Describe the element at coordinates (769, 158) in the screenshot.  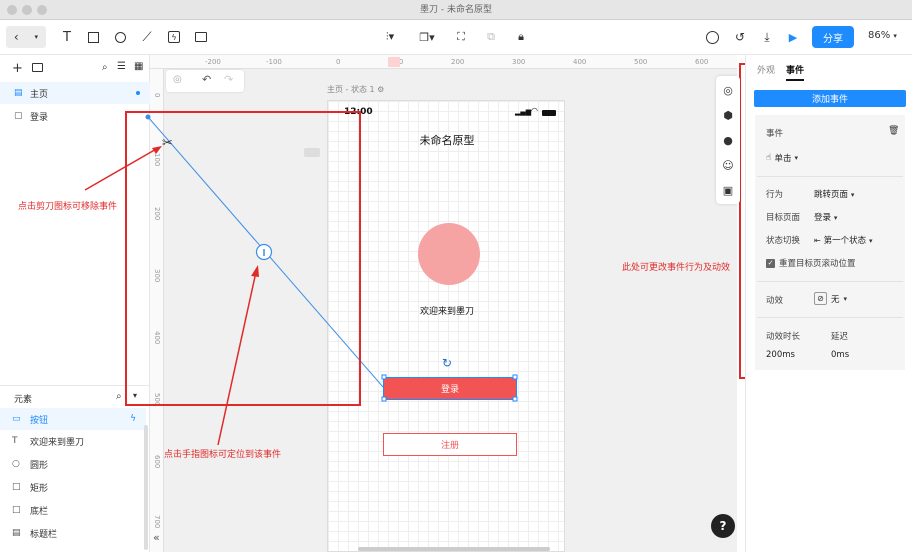
I see `tap-icon: ☝` at that location.